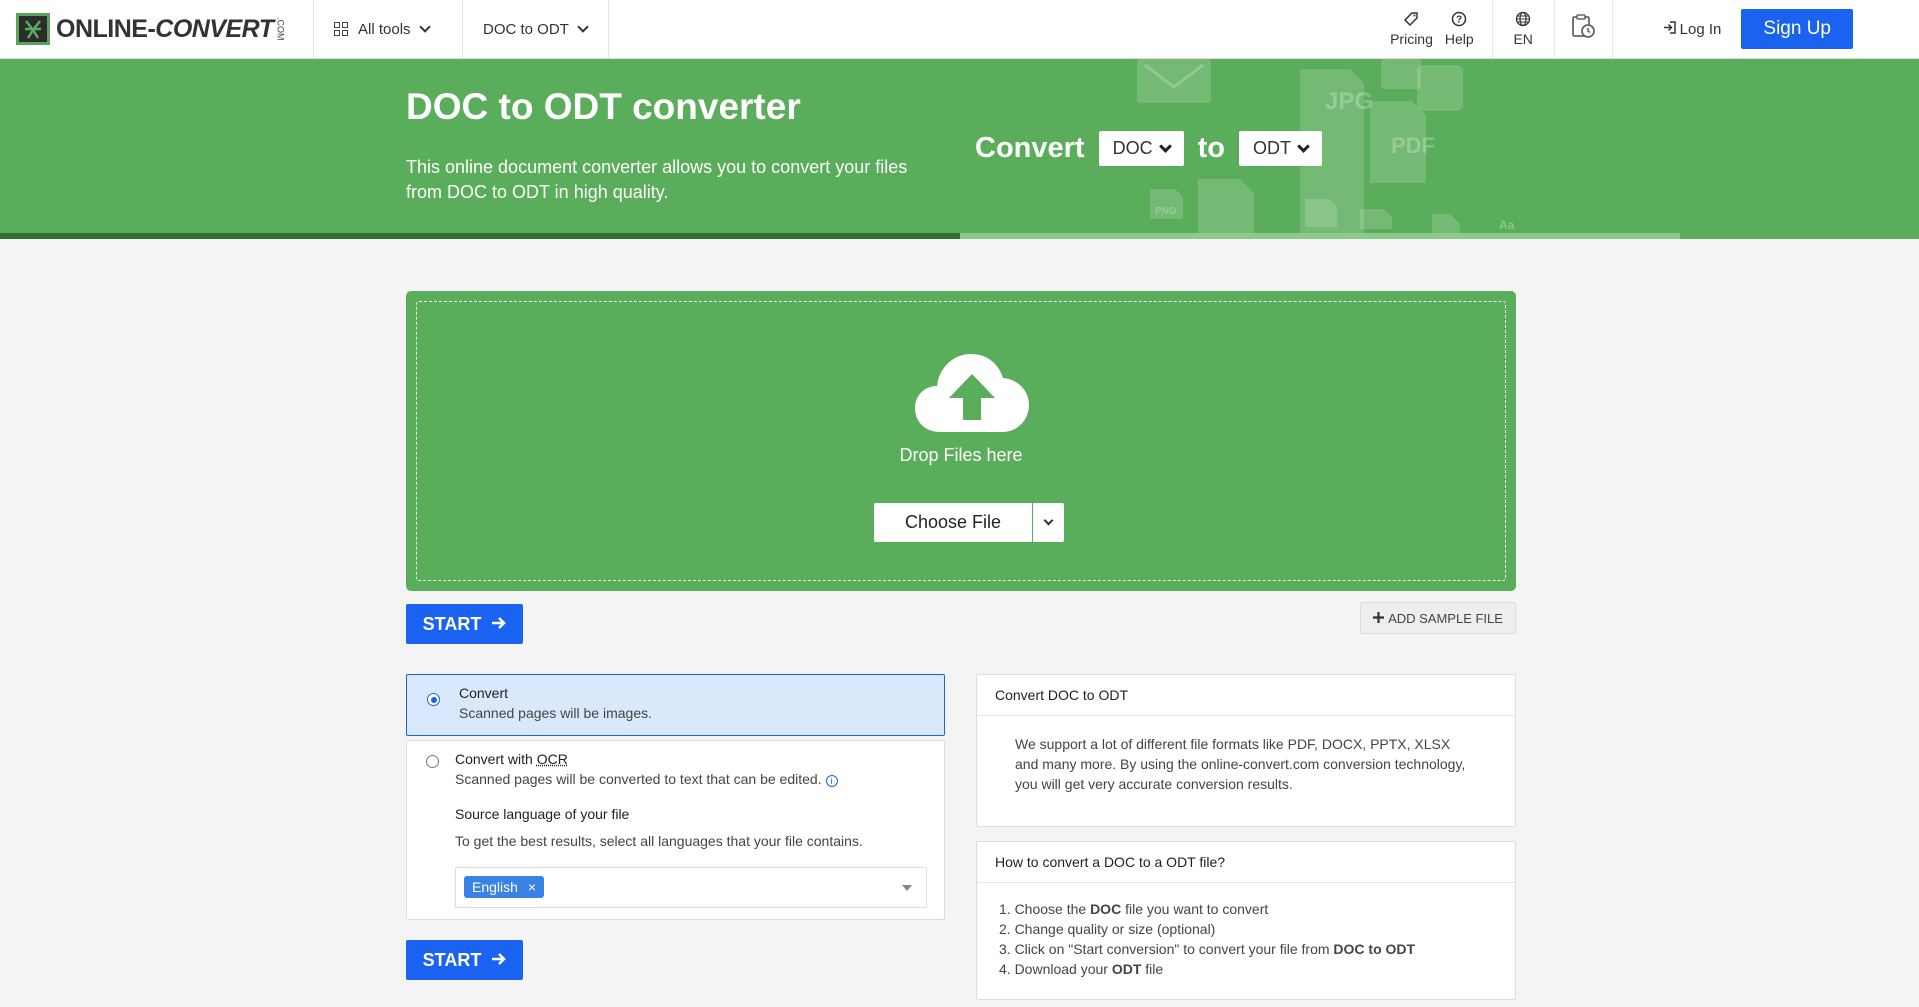  Describe the element at coordinates (1411, 21) in the screenshot. I see `tag-icon` at that location.